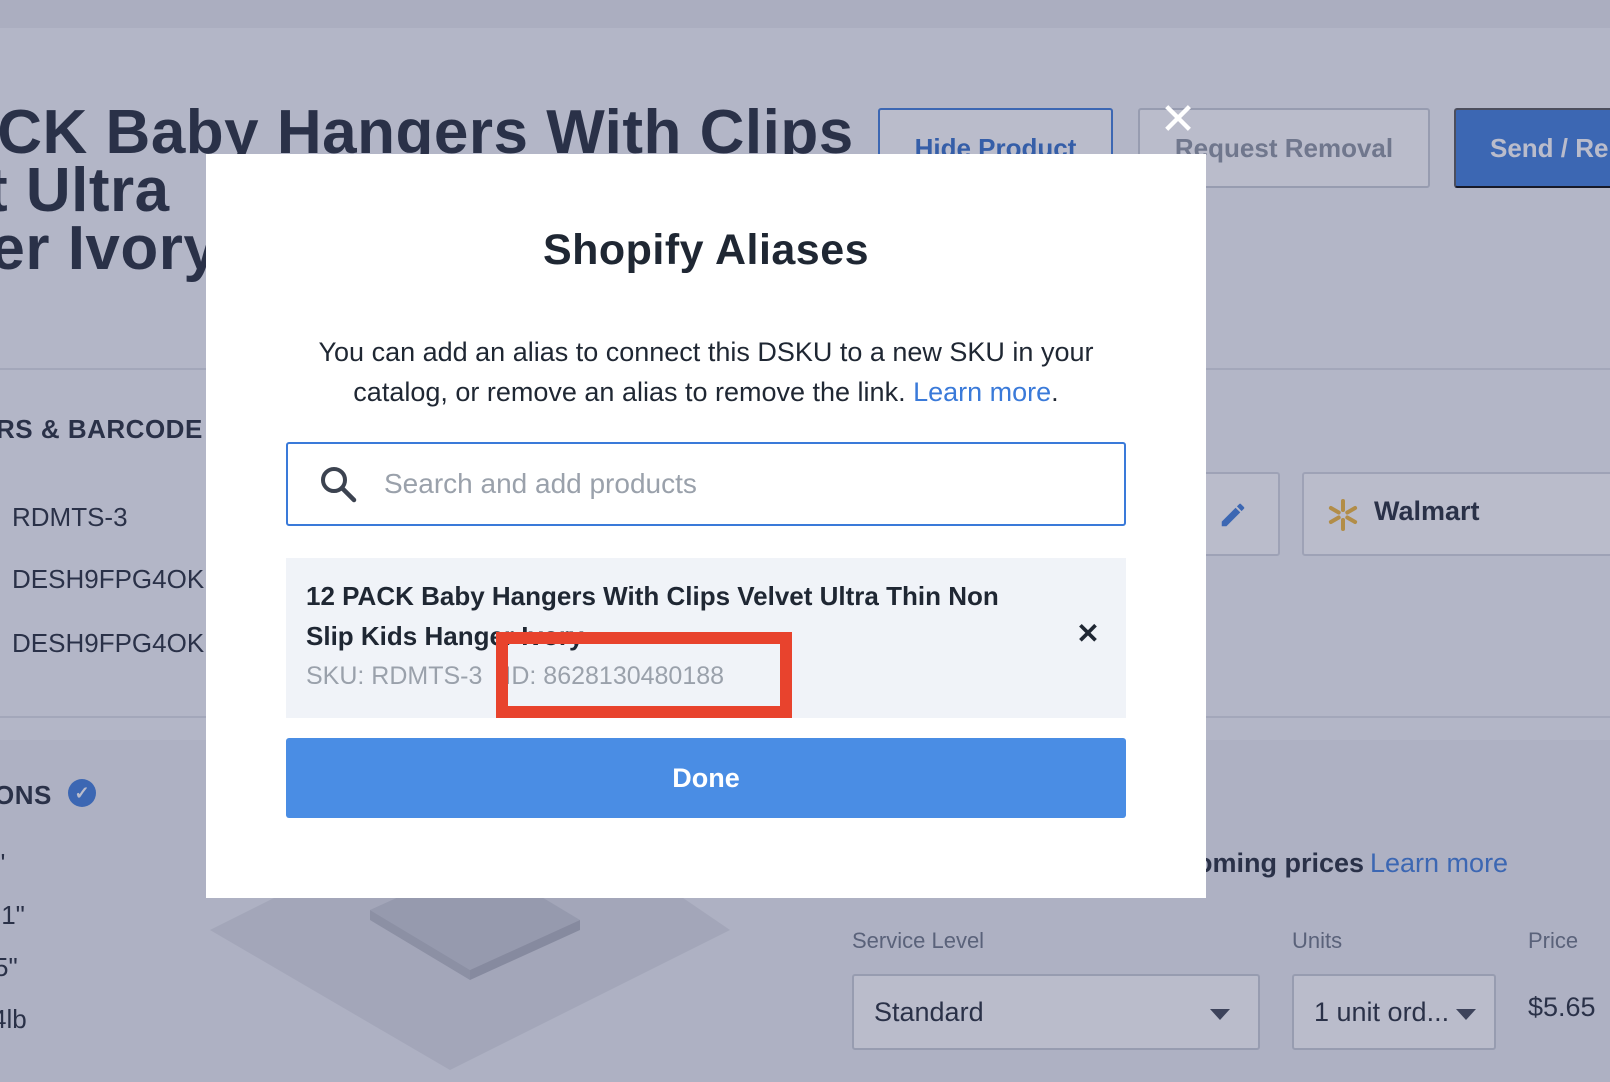  Describe the element at coordinates (394, 676) in the screenshot. I see `alias-sku: SKU: RDMTS-3` at that location.